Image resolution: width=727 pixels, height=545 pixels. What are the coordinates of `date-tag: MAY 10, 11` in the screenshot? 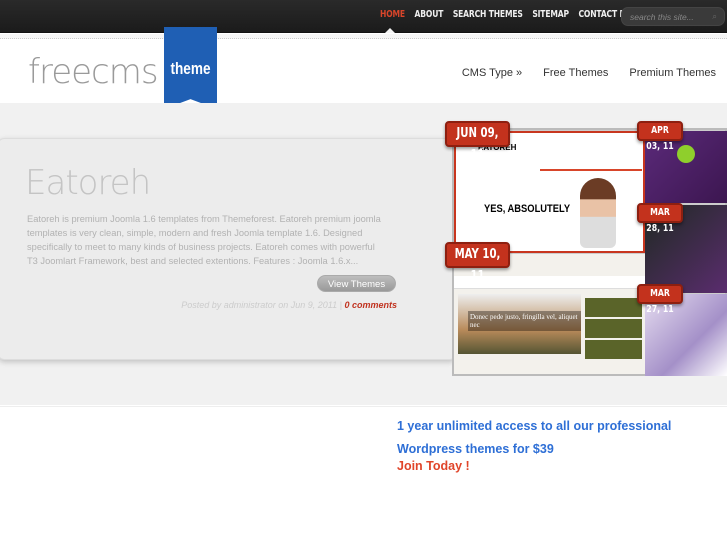 It's located at (477, 263).